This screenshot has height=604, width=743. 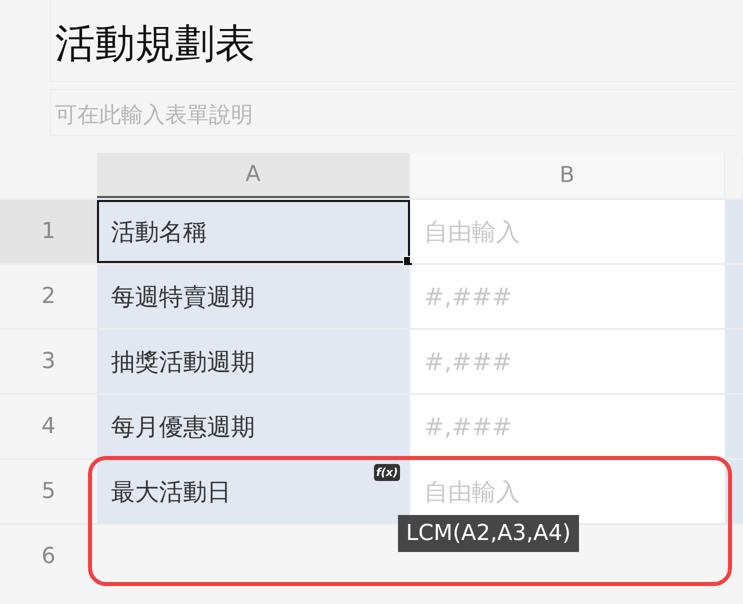 I want to click on table-cell: 每週特賣週期, so click(x=253, y=296).